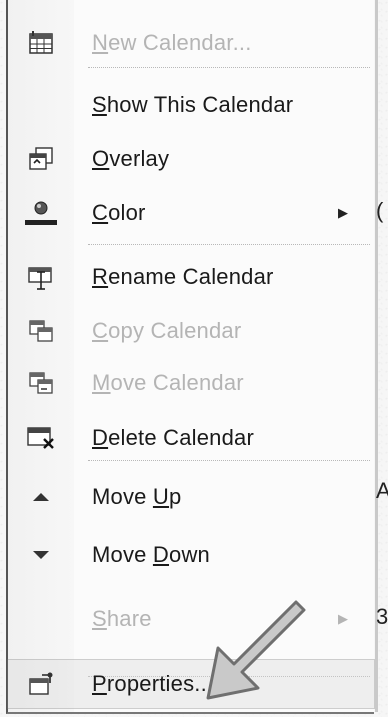 Image resolution: width=388 pixels, height=717 pixels. I want to click on menu-item-label: Overlay, so click(131, 158).